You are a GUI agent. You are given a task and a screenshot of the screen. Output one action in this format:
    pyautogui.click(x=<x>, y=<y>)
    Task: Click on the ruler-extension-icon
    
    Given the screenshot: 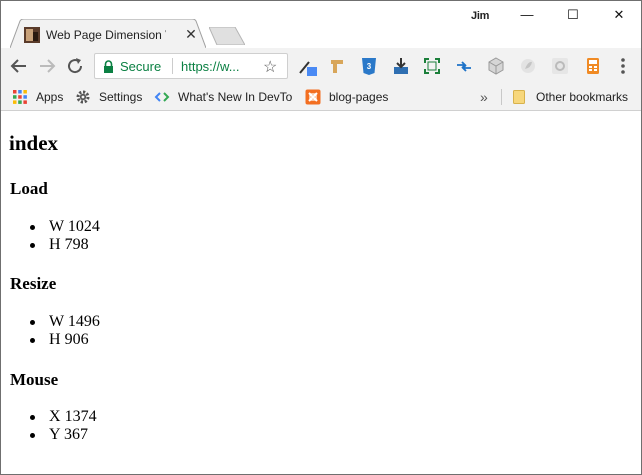 What is the action you would take?
    pyautogui.click(x=337, y=66)
    